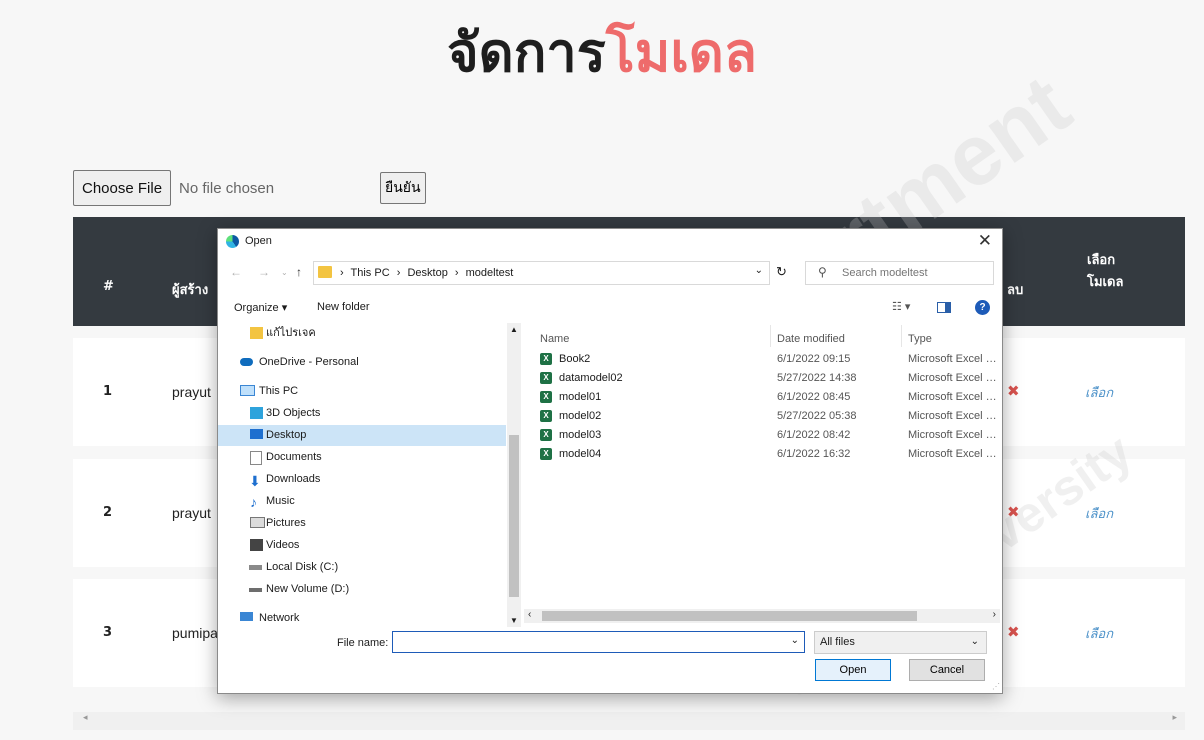 The height and width of the screenshot is (740, 1204). What do you see at coordinates (514, 620) in the screenshot?
I see `scroll-down-icon: ▼` at bounding box center [514, 620].